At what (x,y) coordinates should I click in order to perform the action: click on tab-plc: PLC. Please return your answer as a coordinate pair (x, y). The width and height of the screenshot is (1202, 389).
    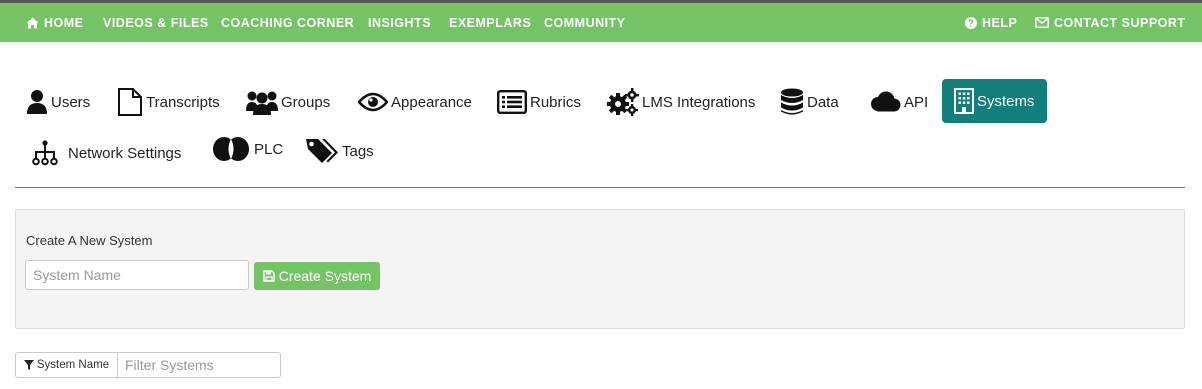
    Looking at the image, I should click on (247, 149).